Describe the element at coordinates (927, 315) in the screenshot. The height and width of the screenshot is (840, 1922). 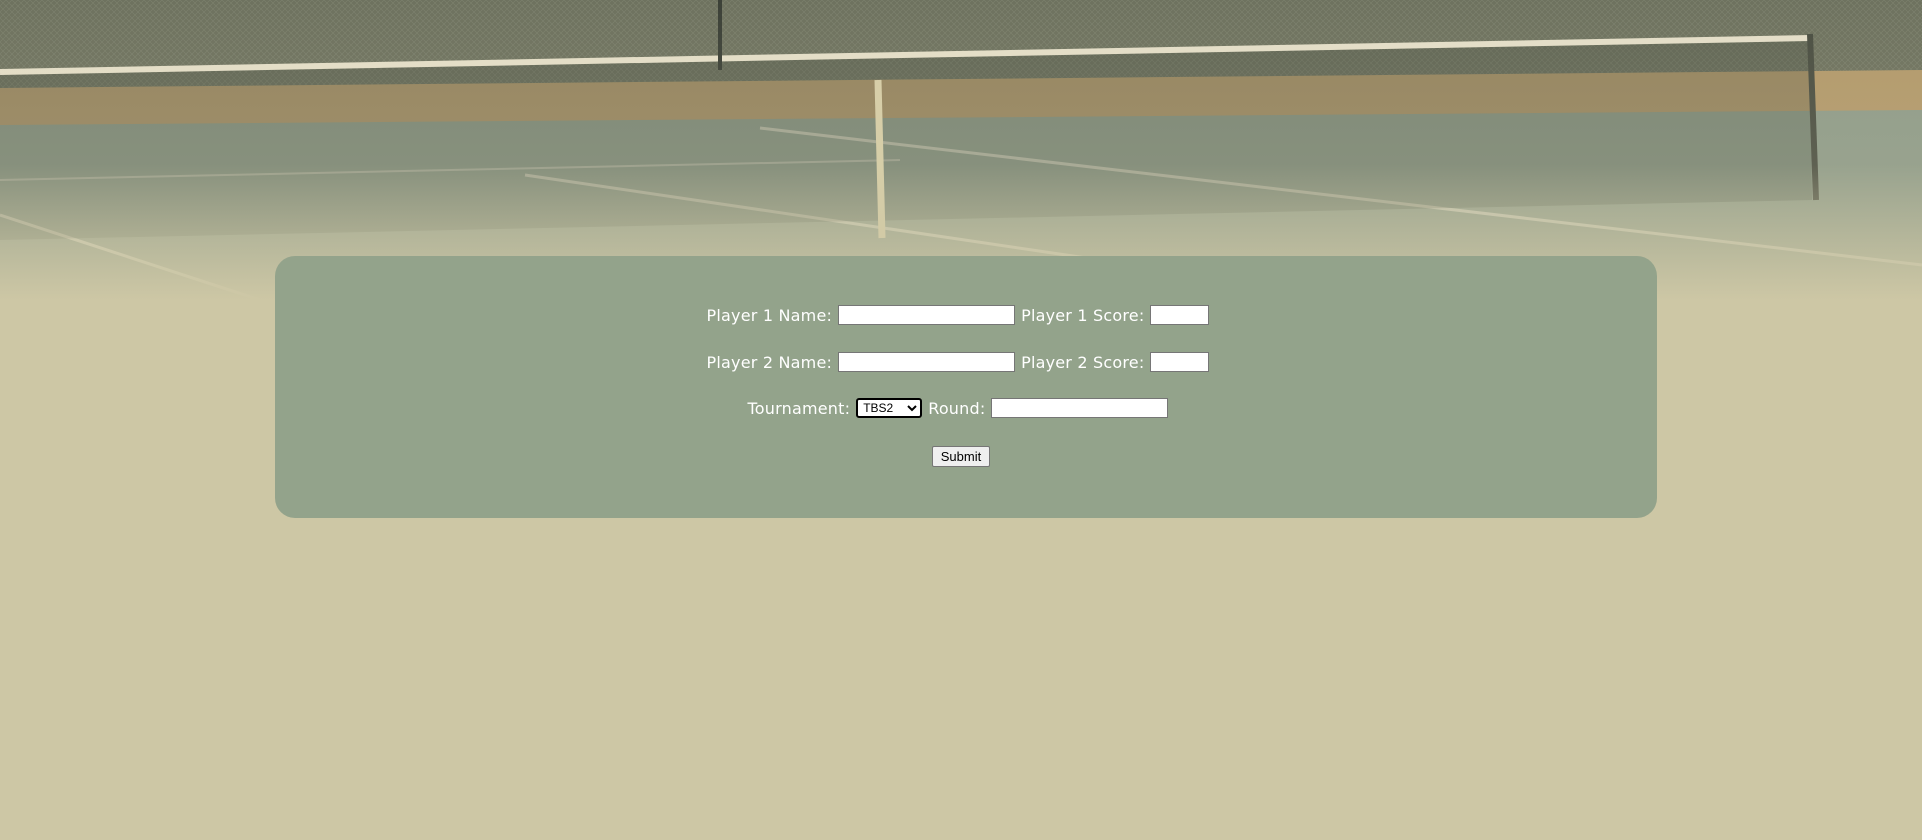
I see `player1-name-input` at that location.